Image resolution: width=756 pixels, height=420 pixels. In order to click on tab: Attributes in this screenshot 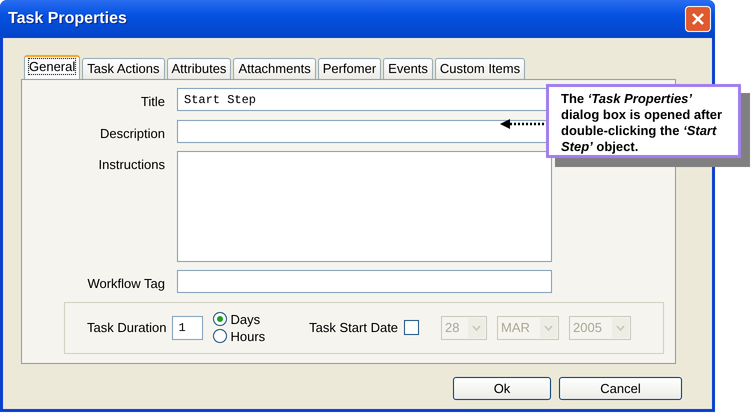, I will do `click(199, 68)`.